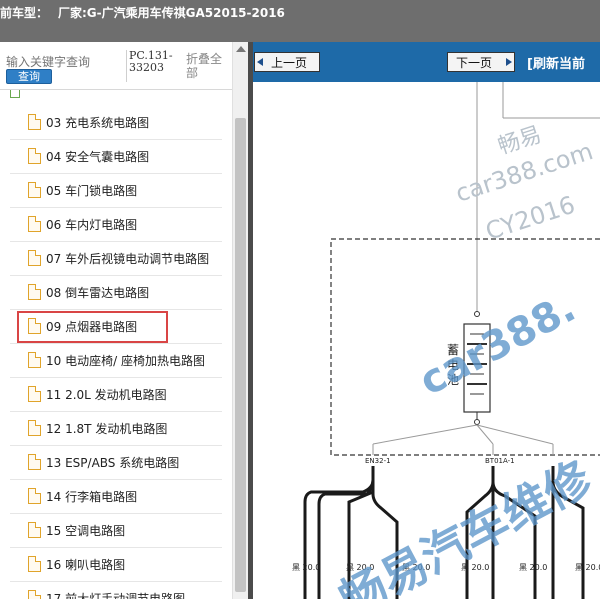  I want to click on tree-item-power-seat: 10 电动座椅/ 座椅加热电路图, so click(116, 361).